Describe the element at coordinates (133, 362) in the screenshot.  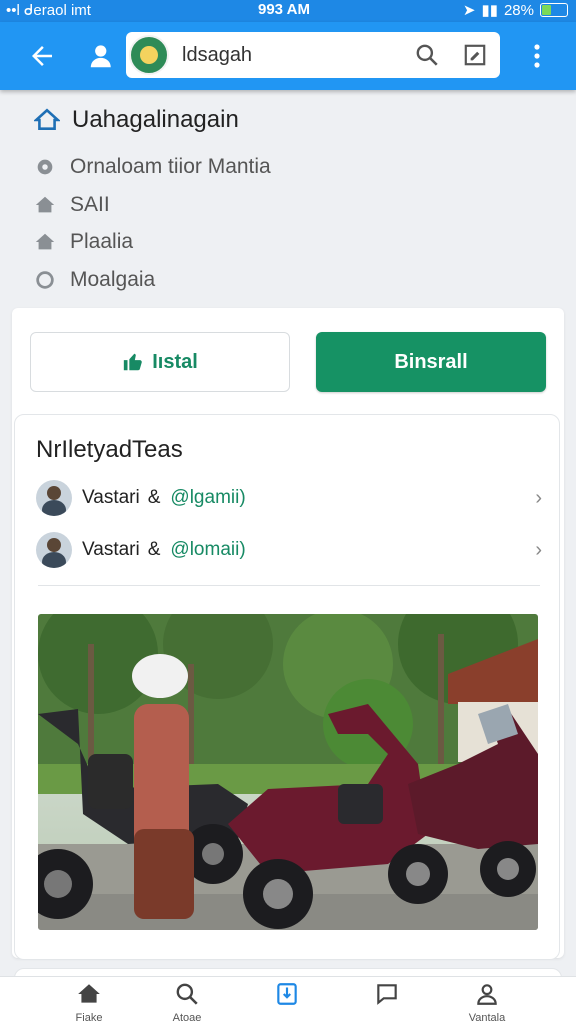
I see `thumbs-up-icon` at that location.